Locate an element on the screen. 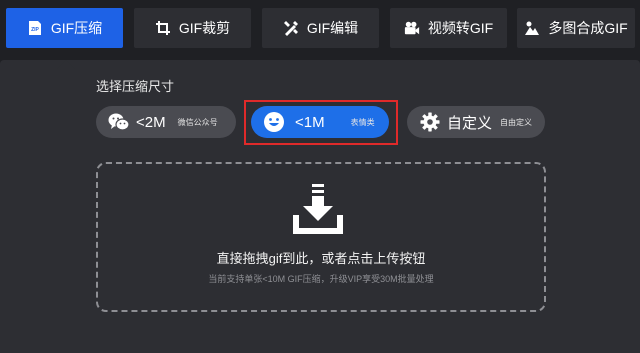  tab-multi-image-gif: 多图合成GIF is located at coordinates (576, 28).